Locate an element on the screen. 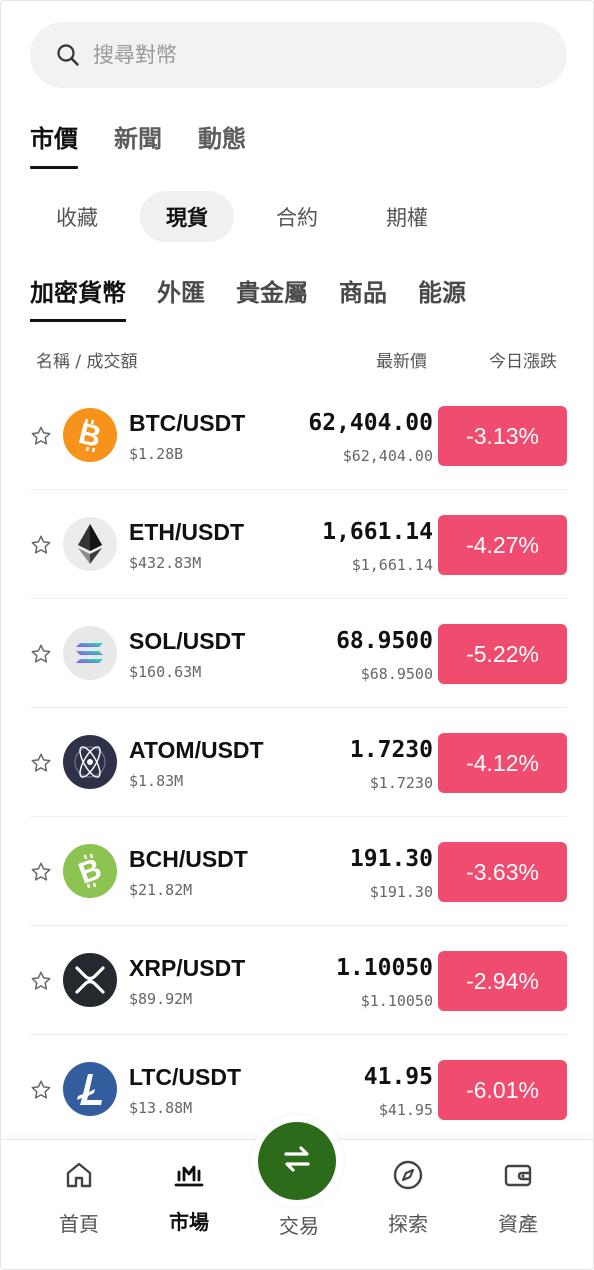  nav-assets-label: 資產 is located at coordinates (518, 1224).